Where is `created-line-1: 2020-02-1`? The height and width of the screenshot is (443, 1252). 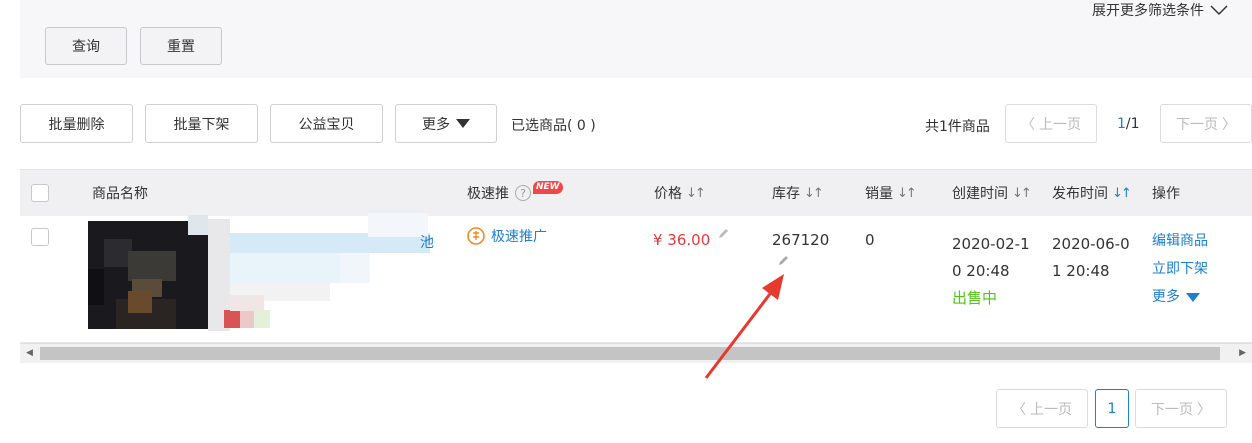 created-line-1: 2020-02-1 is located at coordinates (991, 244).